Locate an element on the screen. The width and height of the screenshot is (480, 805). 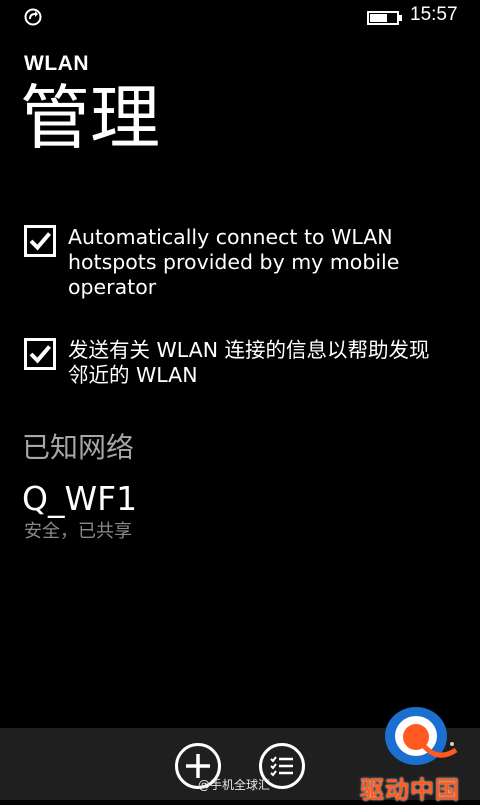
known-networks-header: 已知网络 is located at coordinates (78, 447).